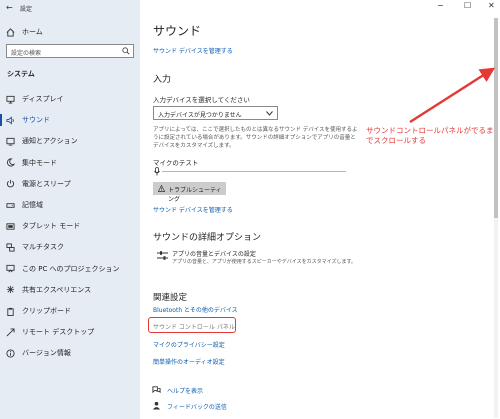 Image resolution: width=500 pixels, height=419 pixels. What do you see at coordinates (126, 51) in the screenshot?
I see `search-icon` at bounding box center [126, 51].